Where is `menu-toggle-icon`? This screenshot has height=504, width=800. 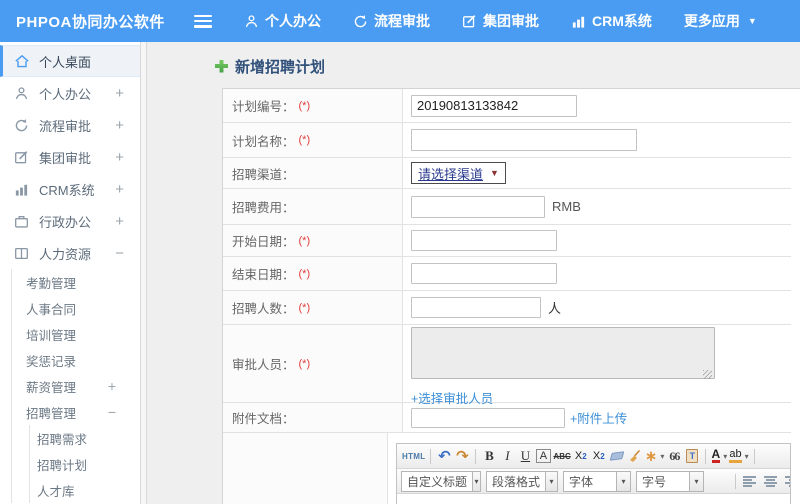 menu-toggle-icon is located at coordinates (203, 21).